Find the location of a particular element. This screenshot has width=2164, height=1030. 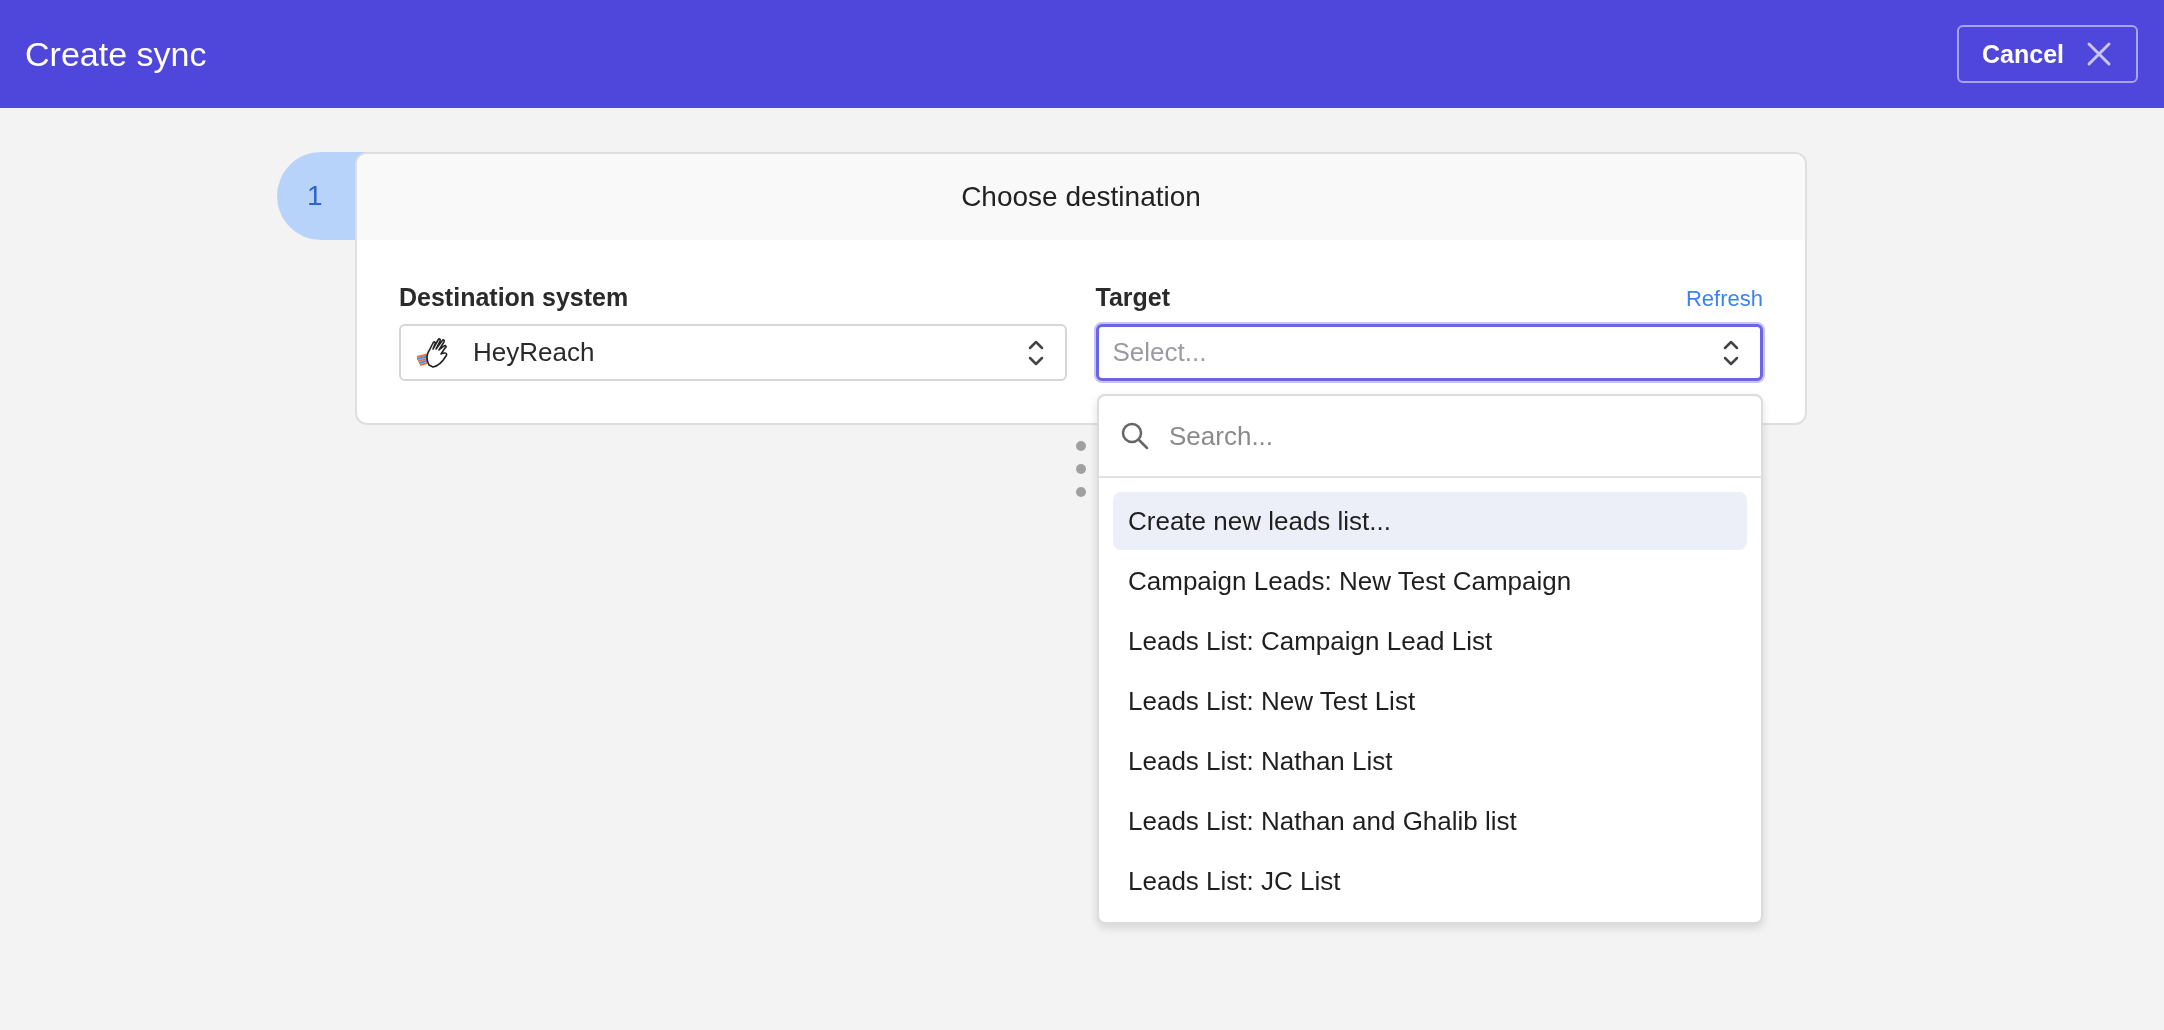

dropdown-option: Leads List: JC List is located at coordinates (1430, 881).